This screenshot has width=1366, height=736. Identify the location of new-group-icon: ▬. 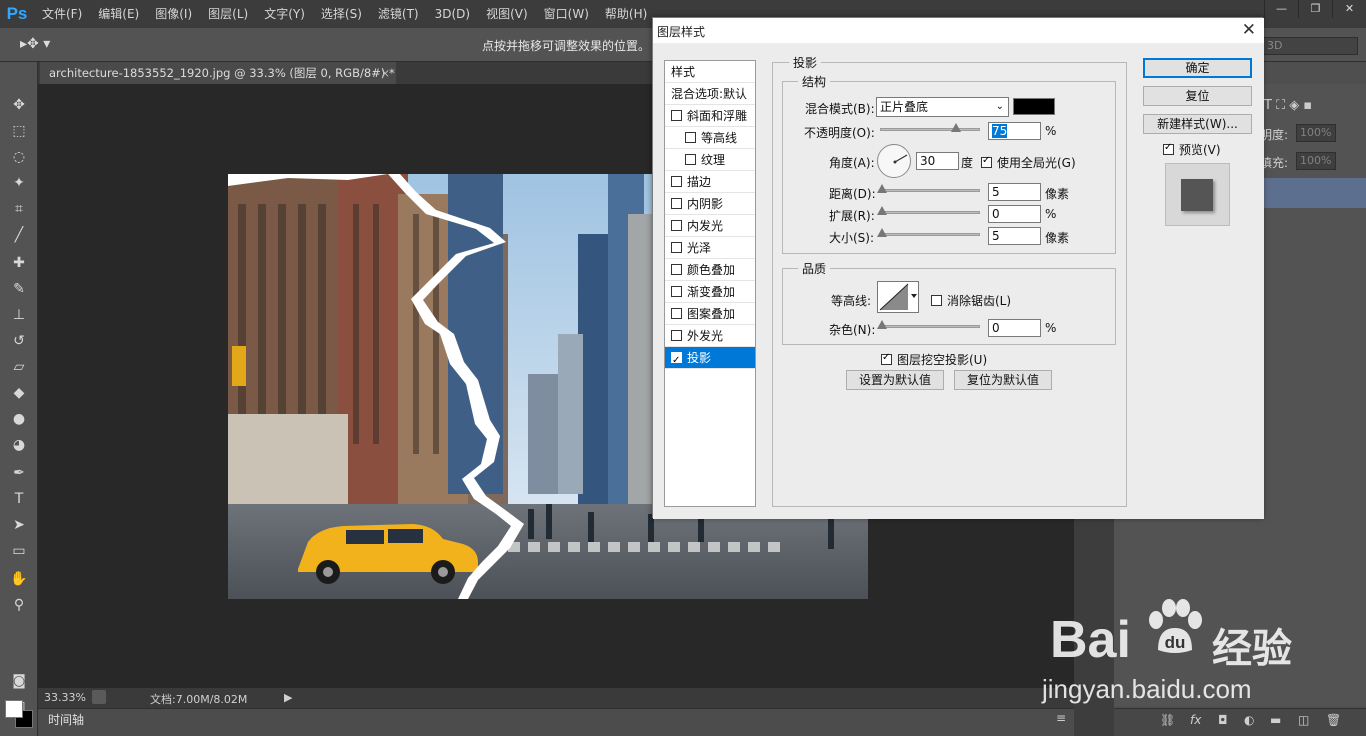
(1275, 720).